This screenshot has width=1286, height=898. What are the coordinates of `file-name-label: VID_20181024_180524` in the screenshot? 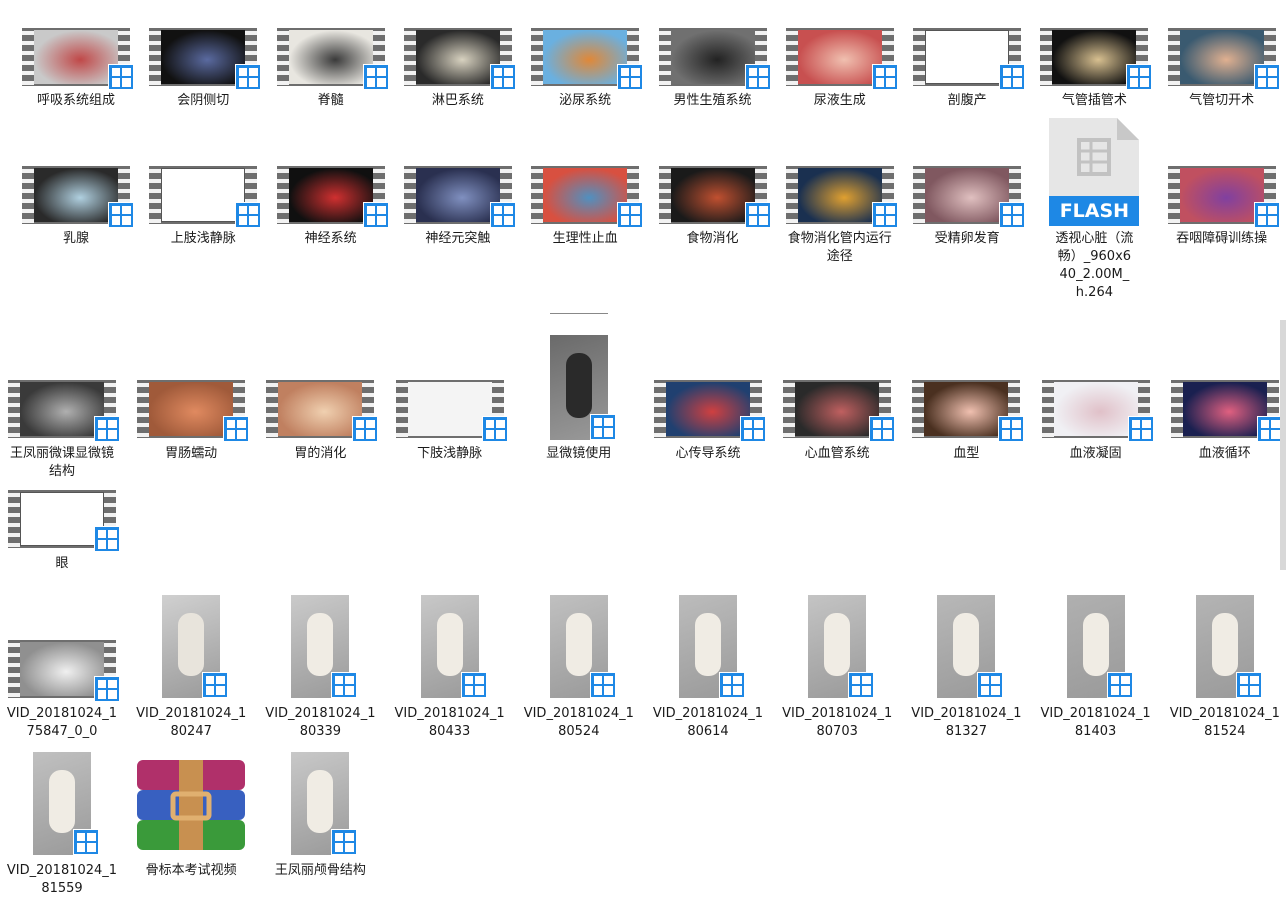 It's located at (578, 722).